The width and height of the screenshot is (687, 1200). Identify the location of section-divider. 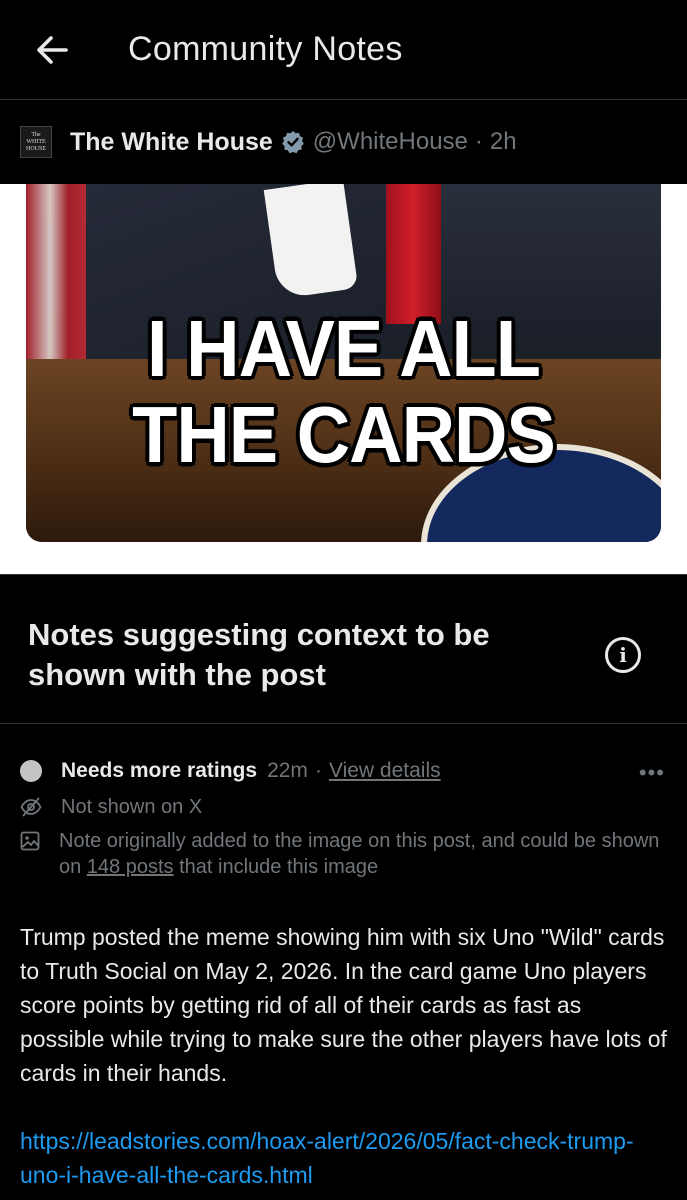
(343, 579).